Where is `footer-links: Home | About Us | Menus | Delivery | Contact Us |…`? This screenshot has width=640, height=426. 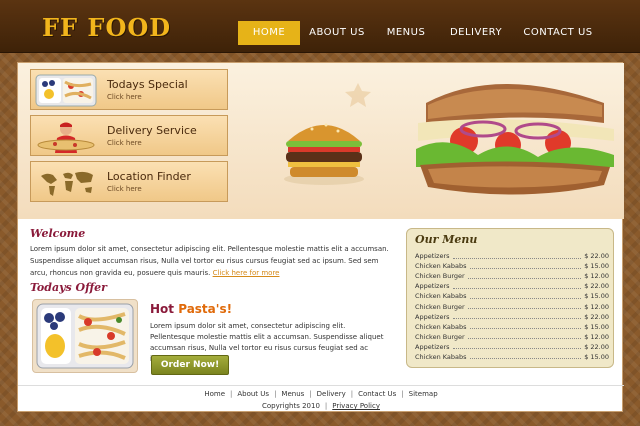 footer-links: Home | About Us | Menus | Delivery | Contact Us |… is located at coordinates (321, 394).